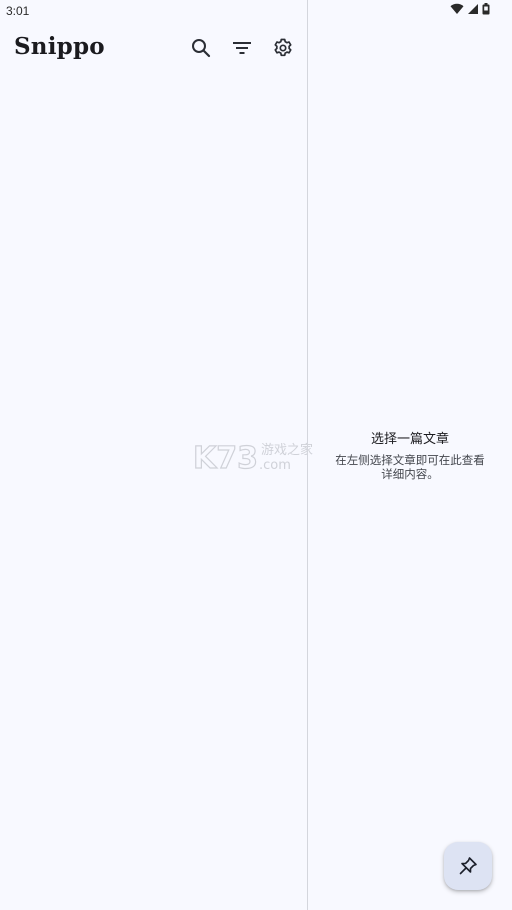 This screenshot has height=910, width=512. I want to click on status-icons, so click(470, 9).